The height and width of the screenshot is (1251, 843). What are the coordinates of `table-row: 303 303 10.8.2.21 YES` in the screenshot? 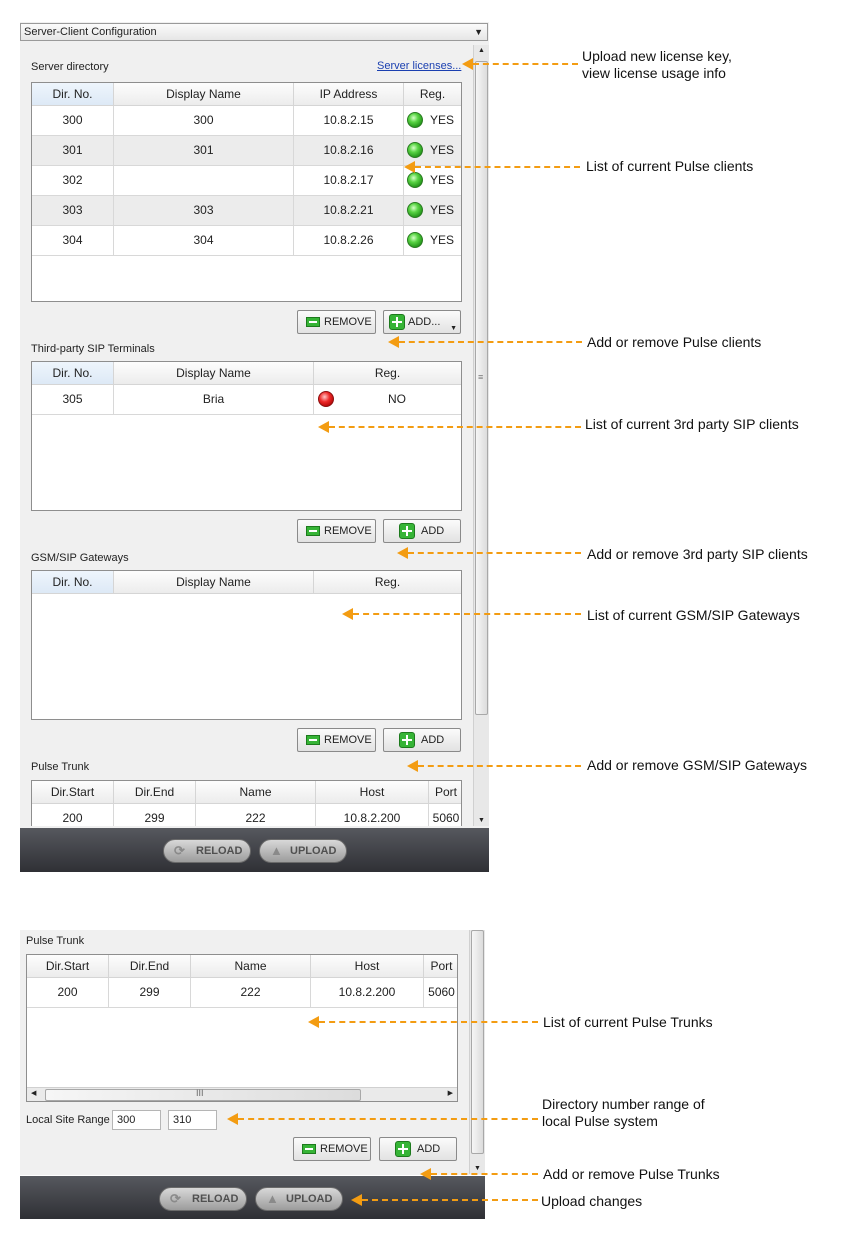 It's located at (246, 211).